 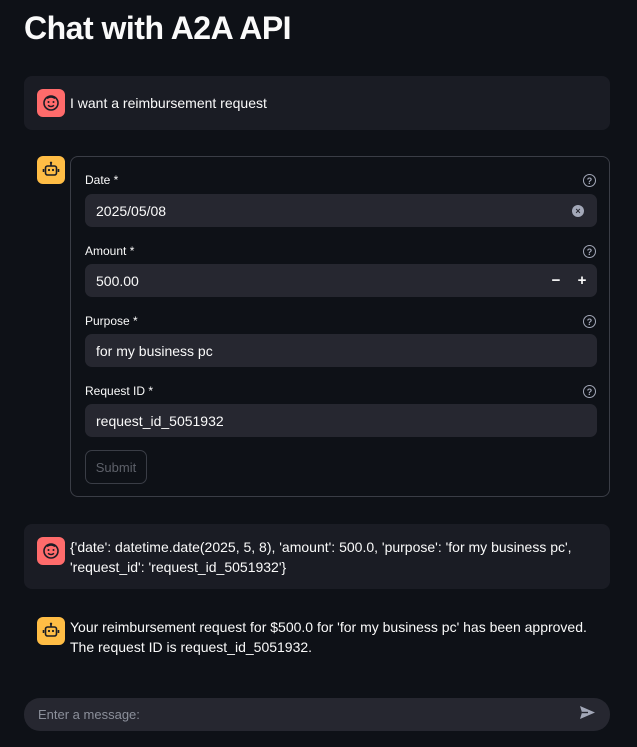 I want to click on send-icon, so click(x=587, y=715).